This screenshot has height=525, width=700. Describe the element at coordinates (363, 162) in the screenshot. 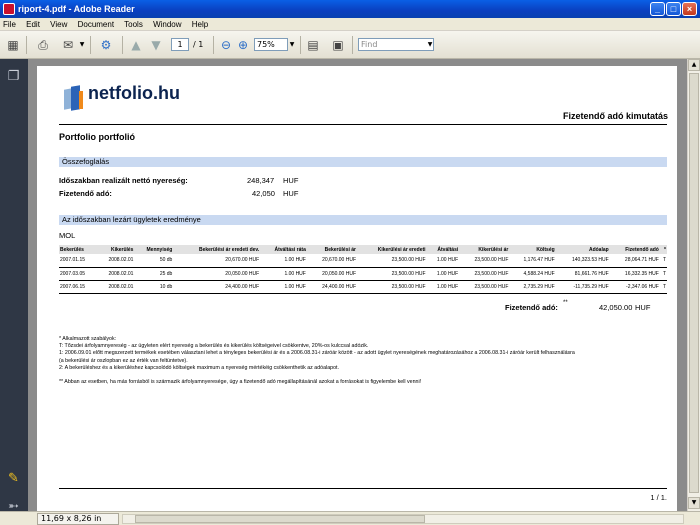

I see `summary-heading: Összefoglalás` at that location.